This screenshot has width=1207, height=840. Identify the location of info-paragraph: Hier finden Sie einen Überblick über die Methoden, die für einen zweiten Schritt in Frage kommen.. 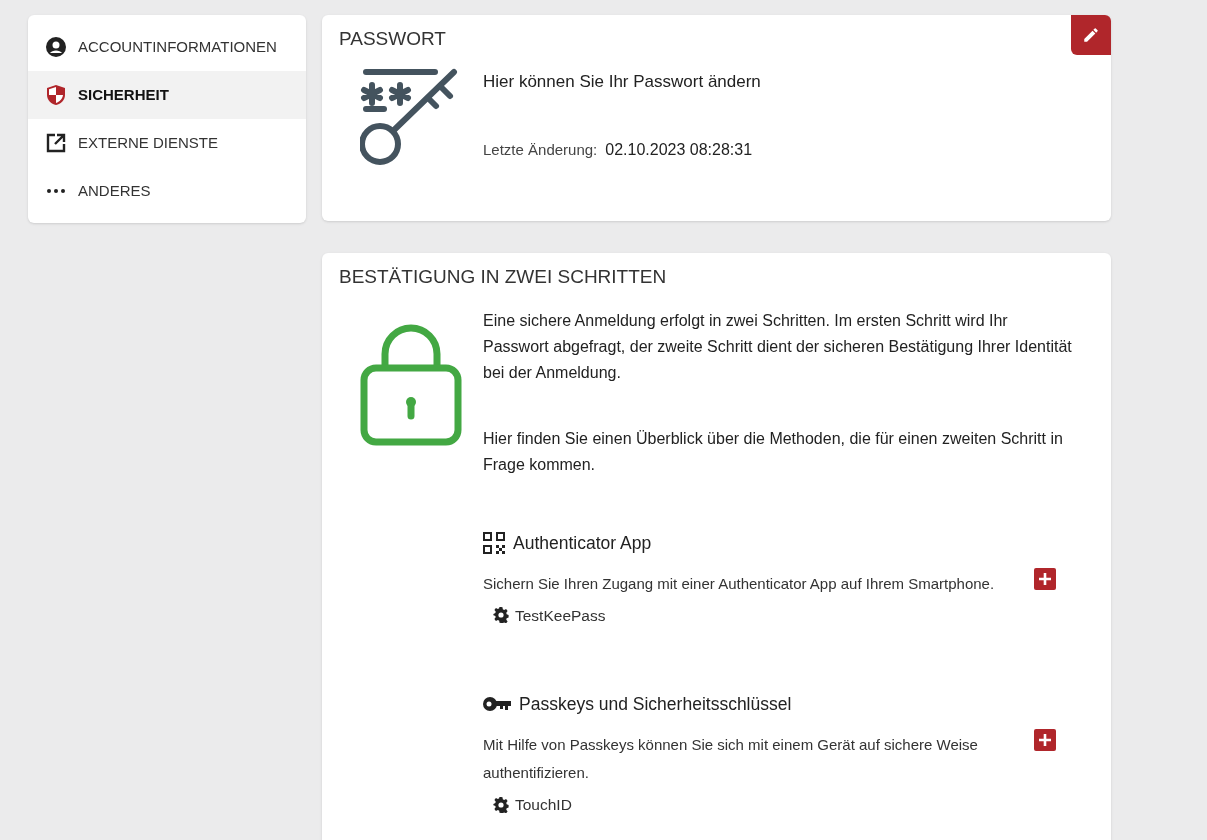
(773, 451).